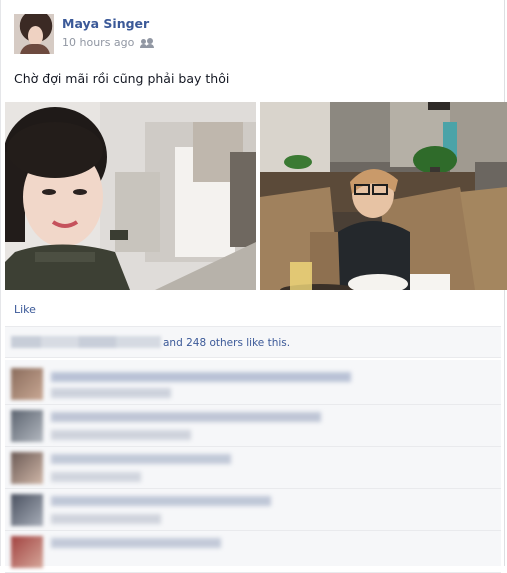  I want to click on like-link: Like, so click(25, 309).